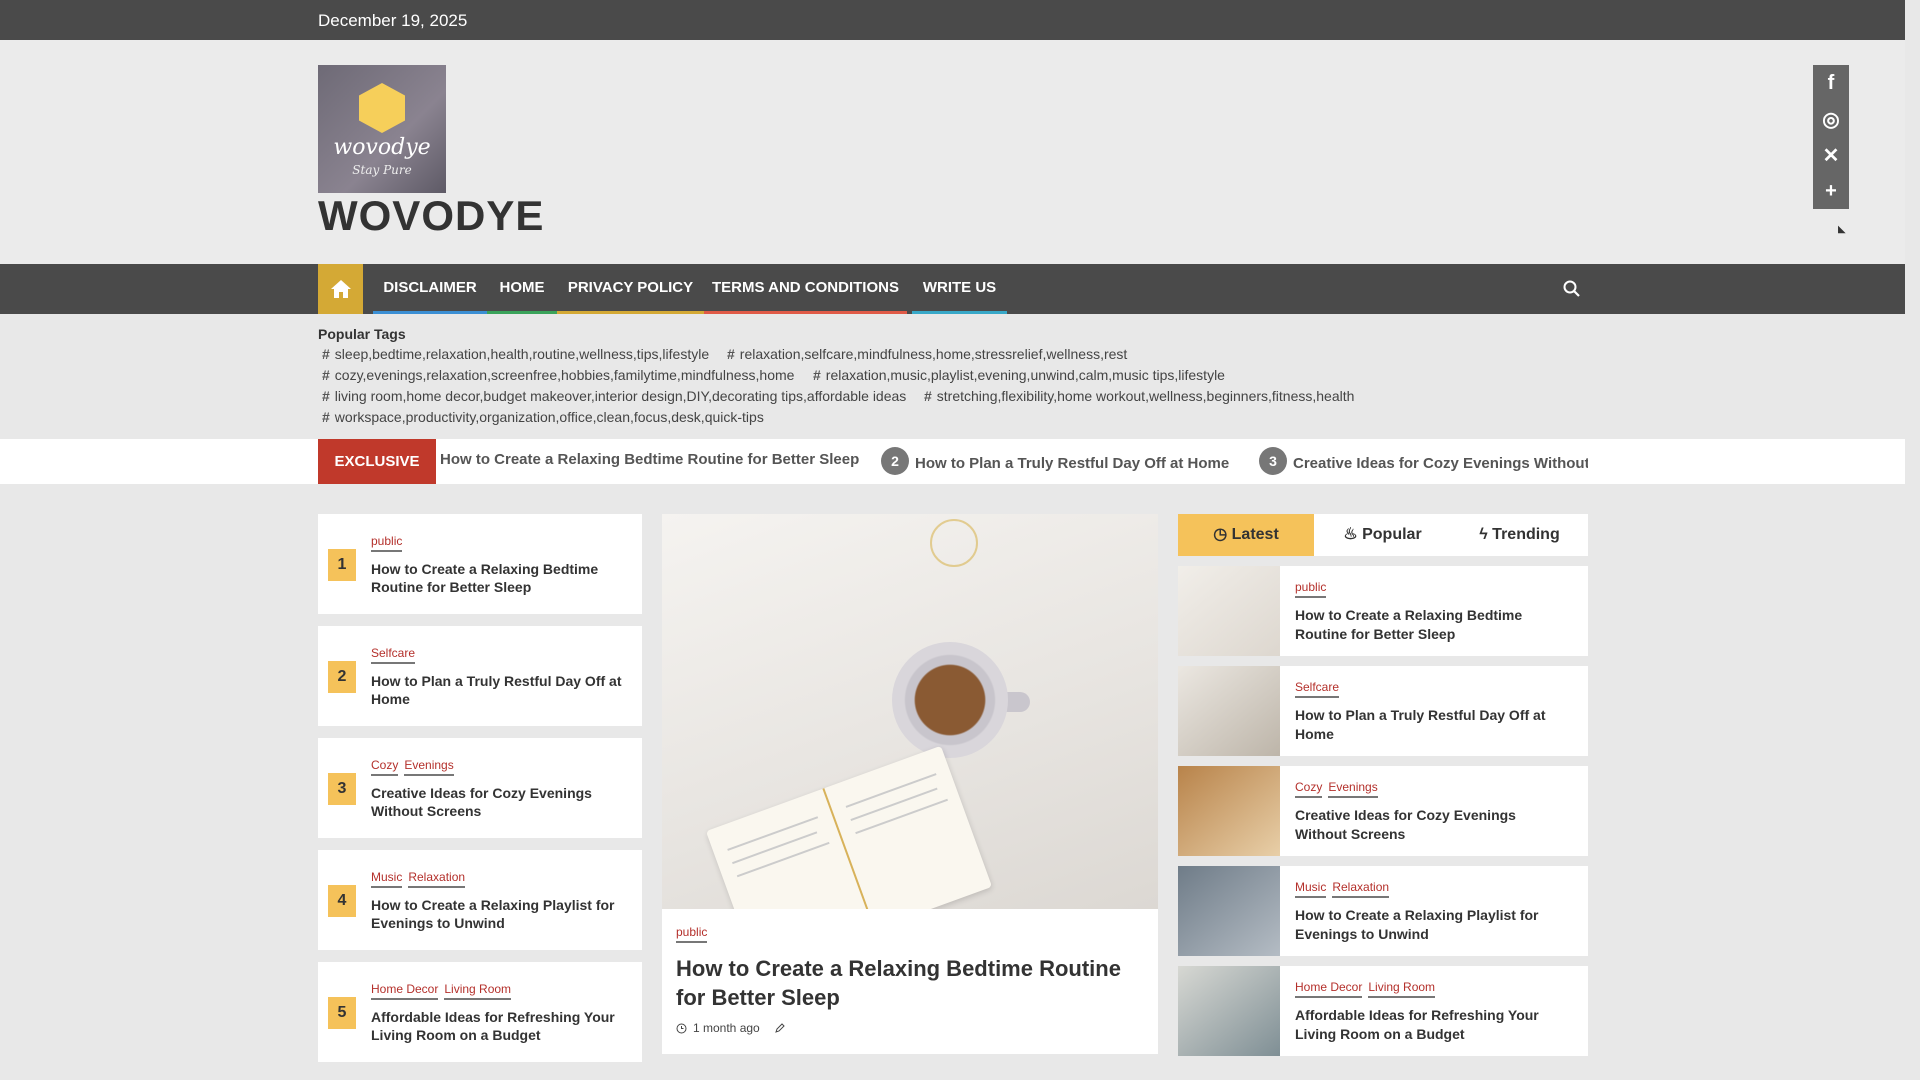  I want to click on nav-item-label: WRITE US, so click(959, 287).